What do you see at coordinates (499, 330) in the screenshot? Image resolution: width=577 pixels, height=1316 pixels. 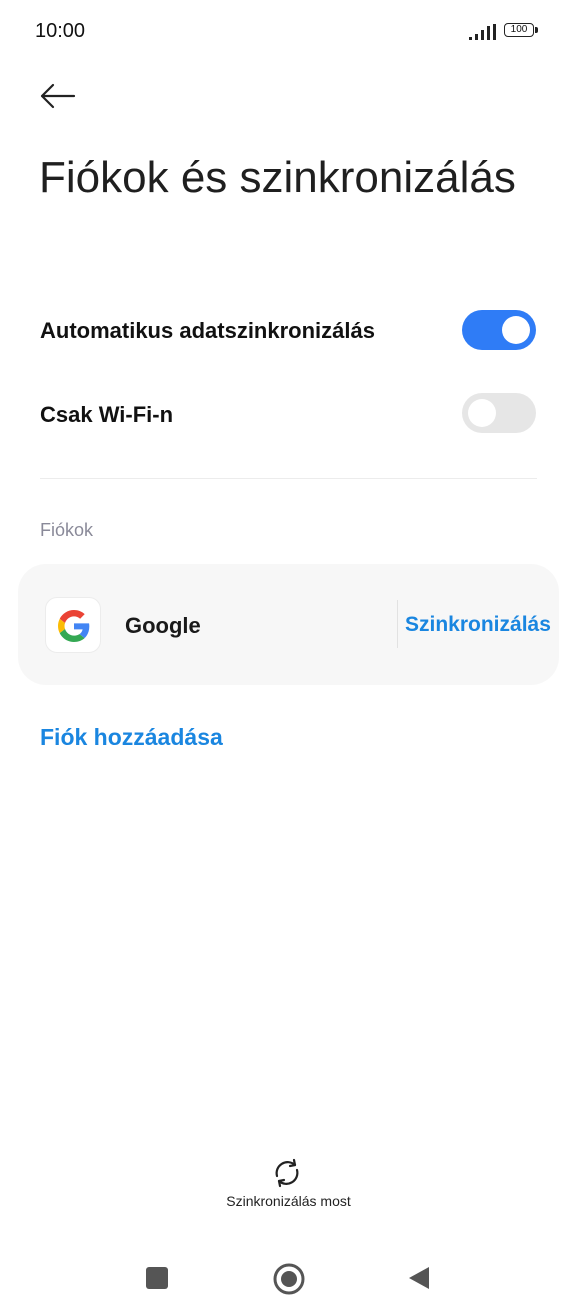 I see `auto-sync-toggle` at bounding box center [499, 330].